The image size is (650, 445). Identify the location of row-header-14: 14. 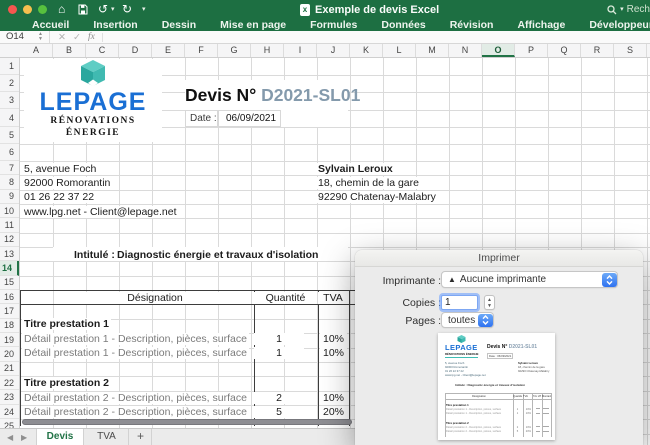
(9, 268).